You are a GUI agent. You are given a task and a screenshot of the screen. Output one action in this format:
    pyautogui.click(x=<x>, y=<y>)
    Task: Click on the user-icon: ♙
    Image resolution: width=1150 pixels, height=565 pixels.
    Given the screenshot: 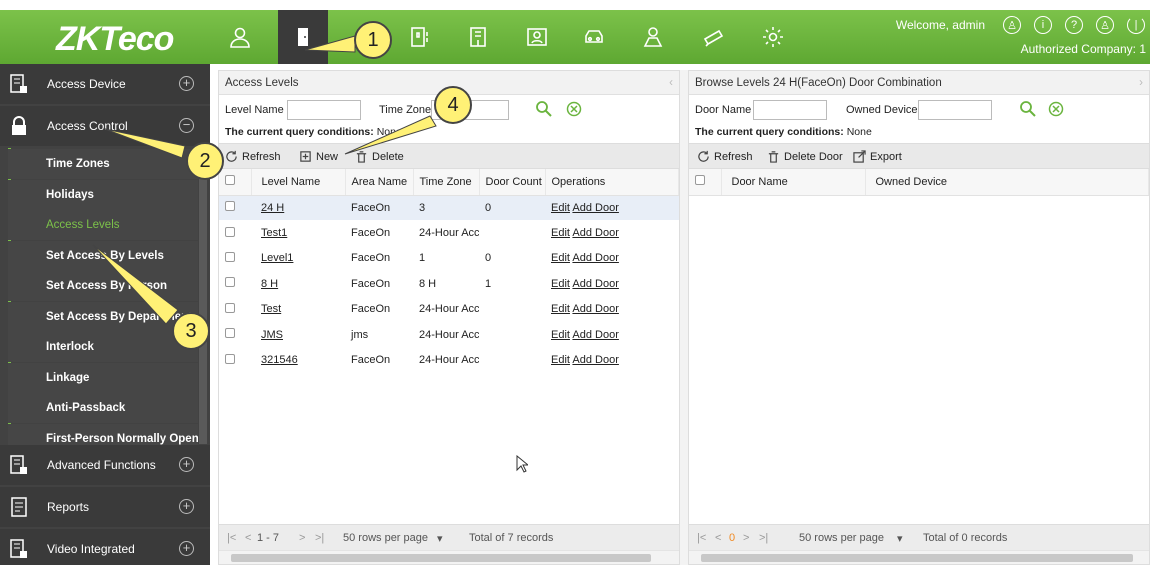 What is the action you would take?
    pyautogui.click(x=1012, y=25)
    